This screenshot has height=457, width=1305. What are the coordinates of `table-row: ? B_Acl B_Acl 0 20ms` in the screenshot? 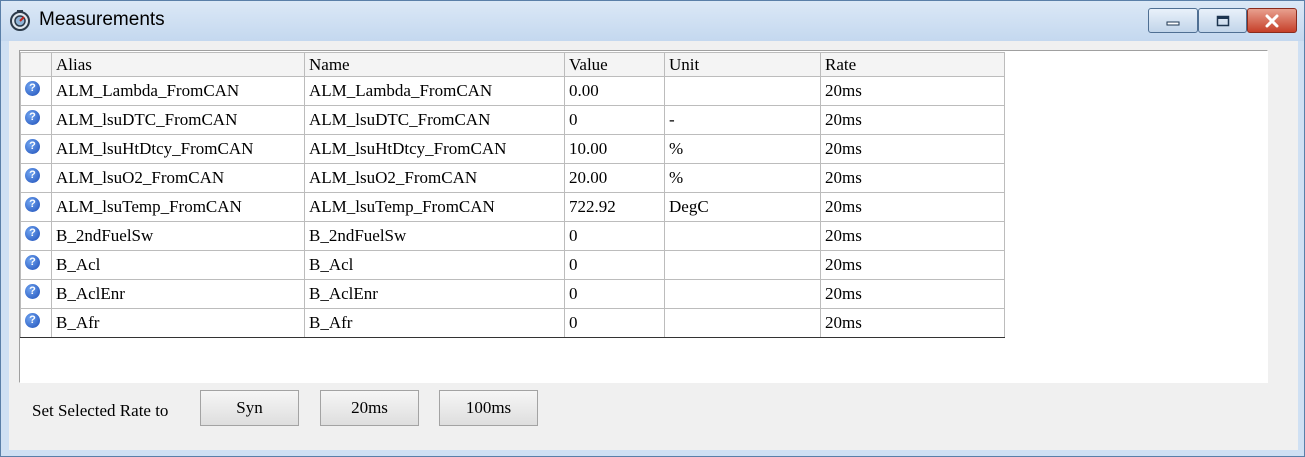 It's located at (512, 265).